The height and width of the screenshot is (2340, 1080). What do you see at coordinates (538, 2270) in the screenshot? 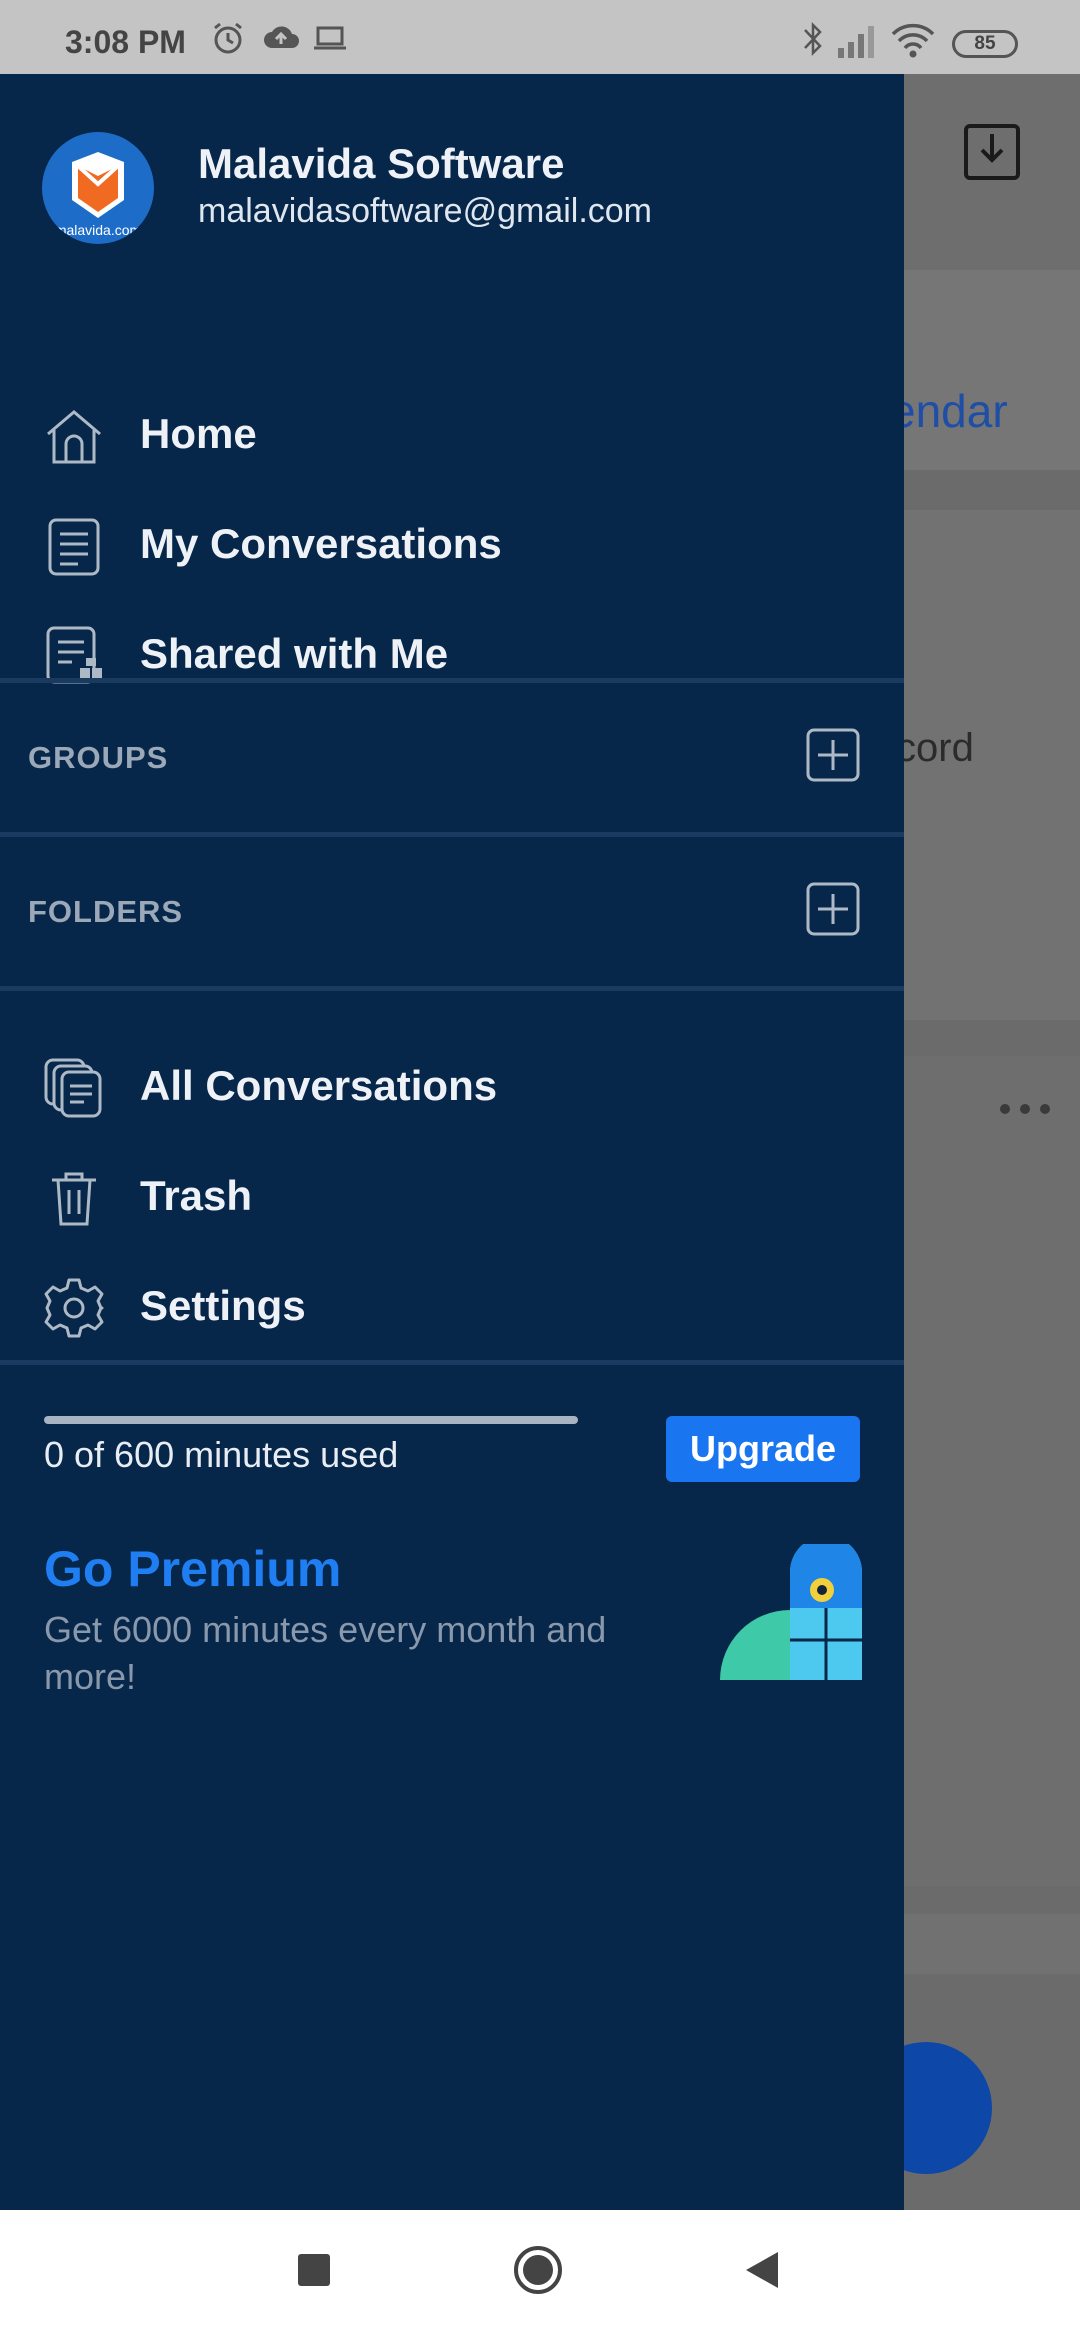
I see `home-button` at bounding box center [538, 2270].